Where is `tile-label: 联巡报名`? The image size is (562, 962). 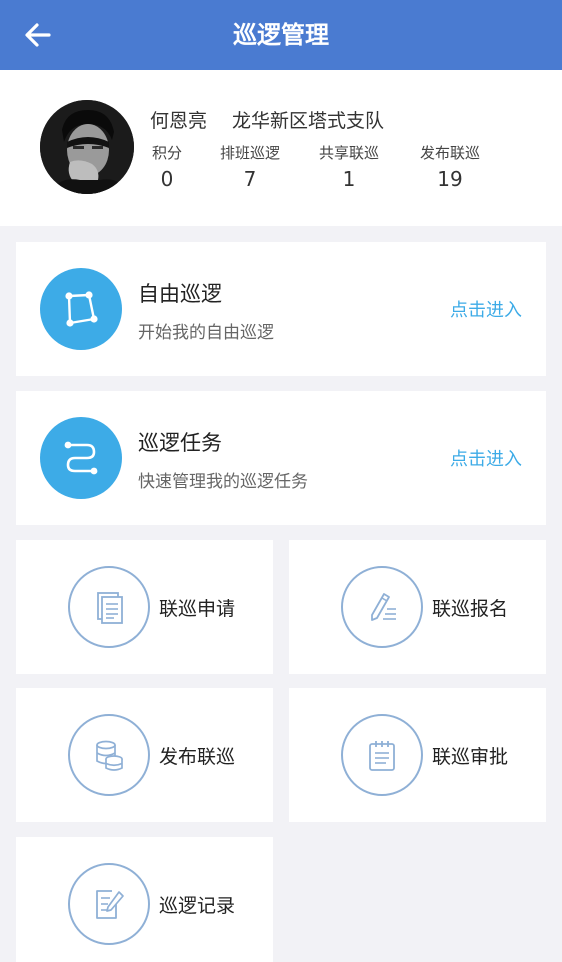 tile-label: 联巡报名 is located at coordinates (470, 609).